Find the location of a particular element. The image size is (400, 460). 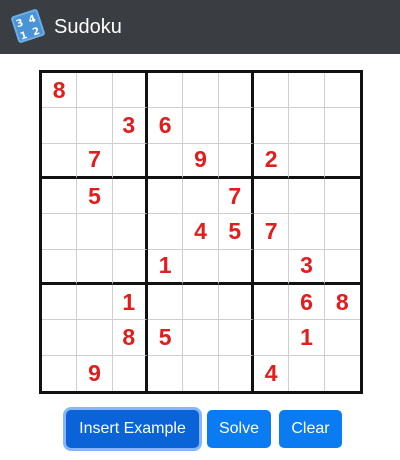

solve-button: Solve is located at coordinates (239, 429).